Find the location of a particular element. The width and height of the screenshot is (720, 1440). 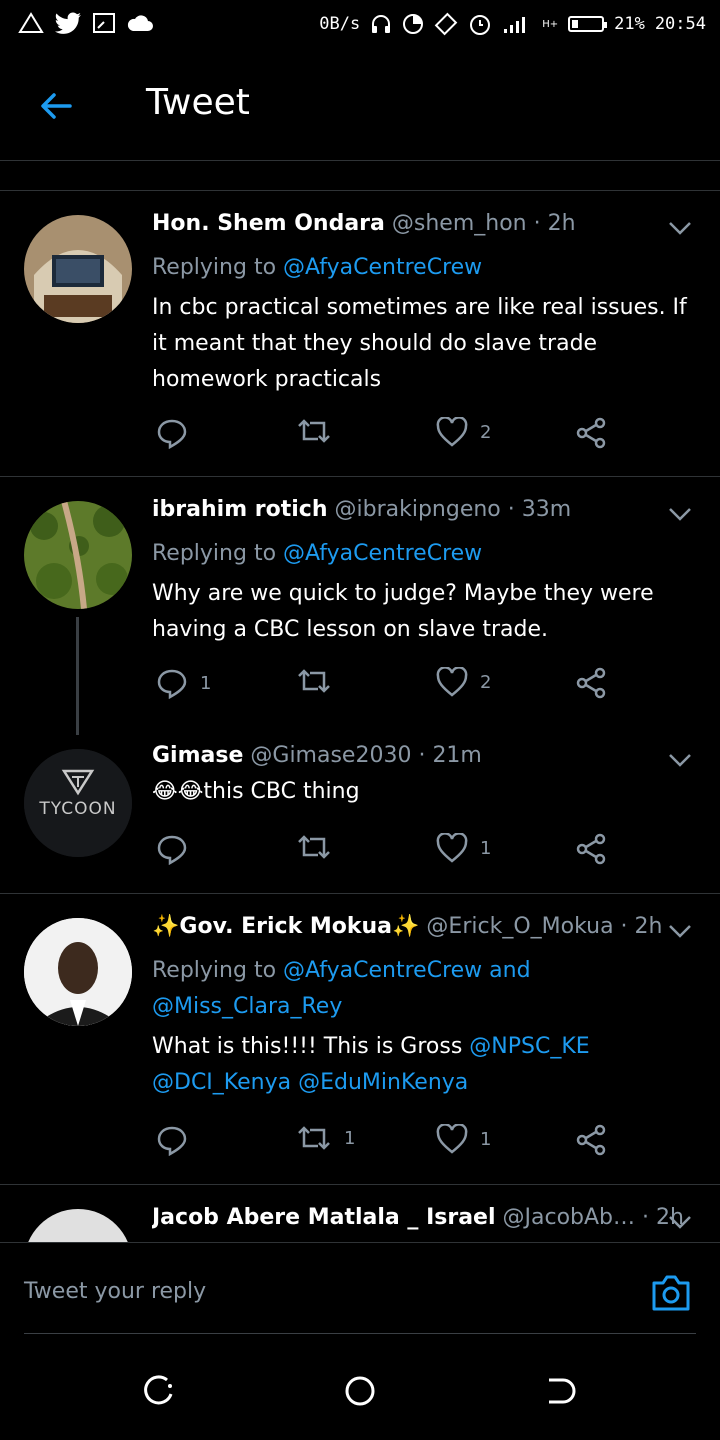

display-name: Gimase is located at coordinates (197, 755).